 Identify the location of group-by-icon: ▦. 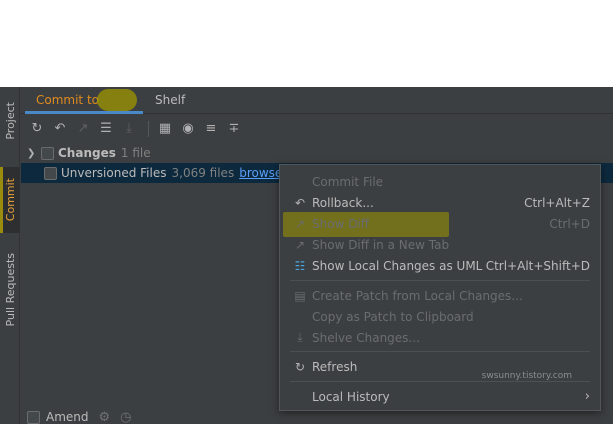
(165, 129).